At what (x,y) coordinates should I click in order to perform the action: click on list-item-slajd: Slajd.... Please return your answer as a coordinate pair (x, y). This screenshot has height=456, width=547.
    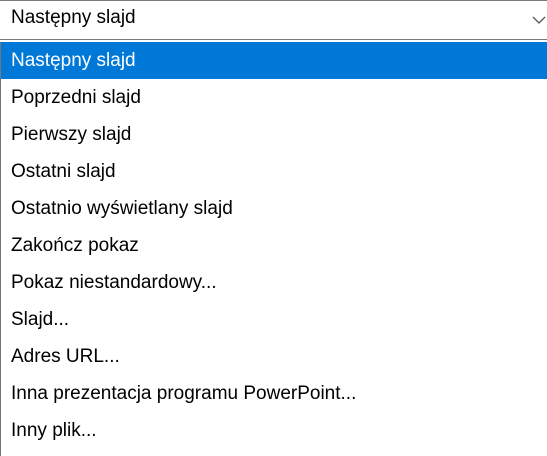
    Looking at the image, I should click on (274, 319).